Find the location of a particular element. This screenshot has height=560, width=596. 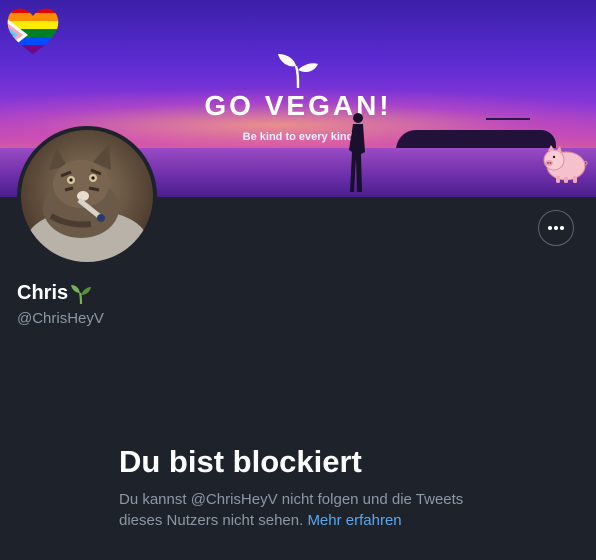

banner-headline: GO VEGAN! is located at coordinates (298, 105).